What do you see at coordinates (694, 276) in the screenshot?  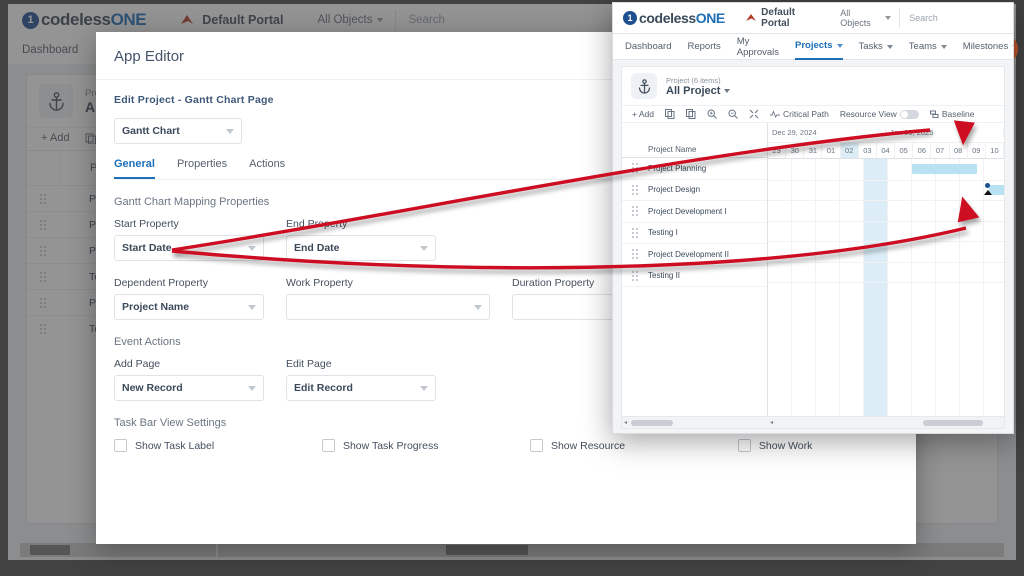 I see `gantt-task-row: Testing II` at bounding box center [694, 276].